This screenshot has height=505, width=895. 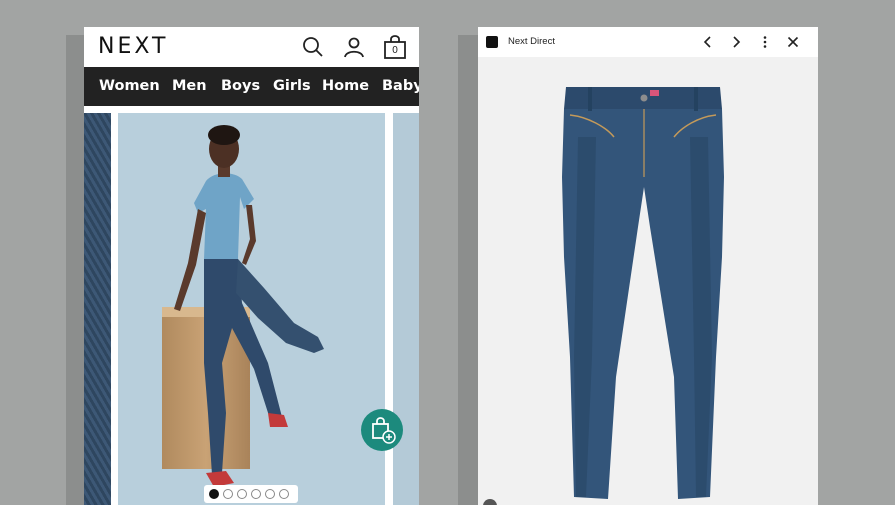 I want to click on nav-item-girls: Girls, so click(x=292, y=86).